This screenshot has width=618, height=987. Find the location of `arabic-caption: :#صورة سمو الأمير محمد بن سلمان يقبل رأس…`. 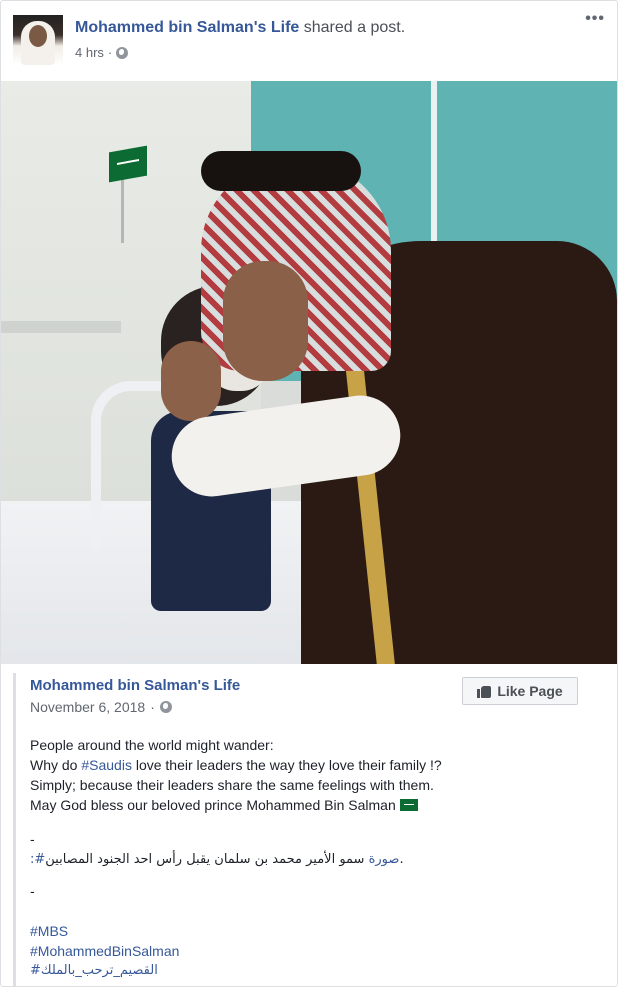

arabic-caption: :#صورة سمو الأمير محمد بن سلمان يقبل رأس… is located at coordinates (217, 860).